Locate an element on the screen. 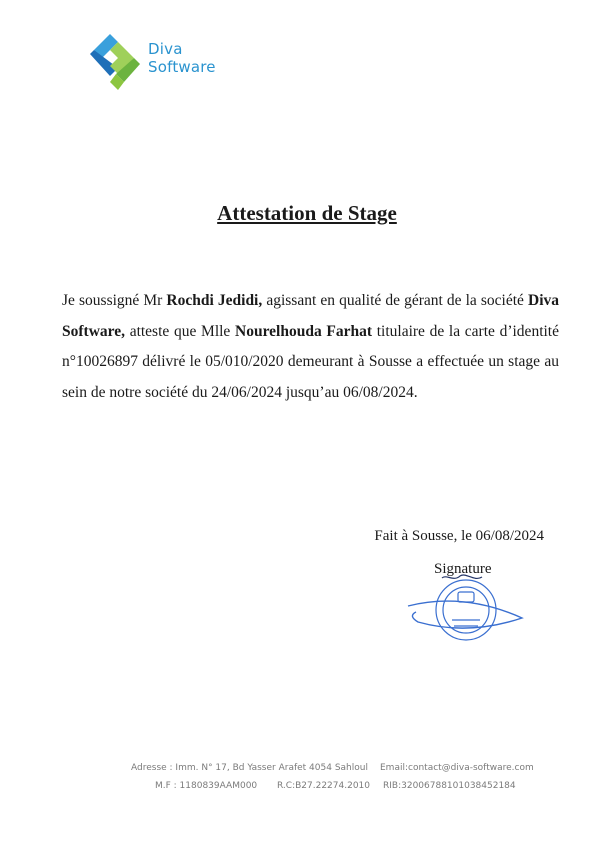  brand-name: Diva Software is located at coordinates (182, 58).